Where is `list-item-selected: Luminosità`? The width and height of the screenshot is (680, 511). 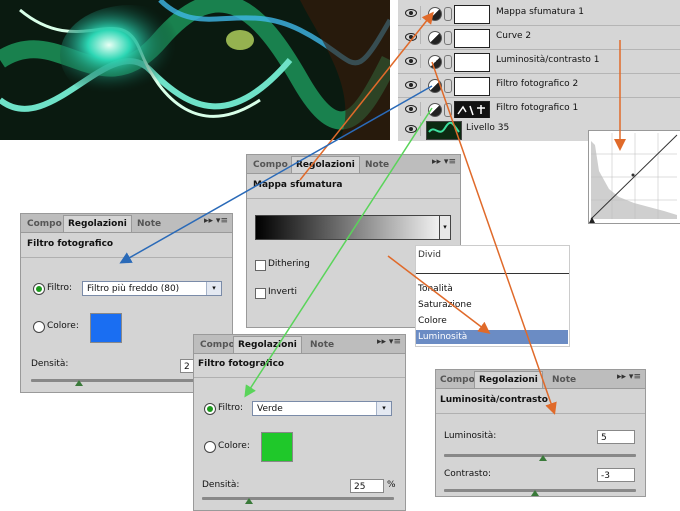
list-item-selected: Luminosità is located at coordinates (492, 337).